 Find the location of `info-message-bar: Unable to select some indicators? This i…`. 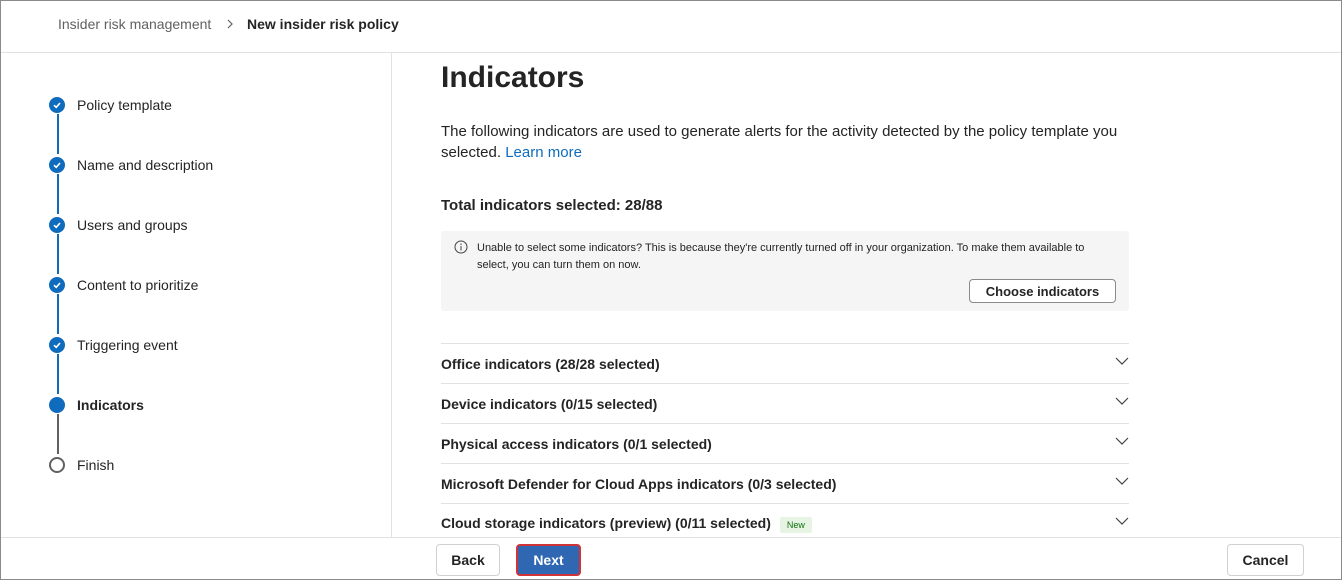

info-message-bar: Unable to select some indicators? This i… is located at coordinates (785, 271).